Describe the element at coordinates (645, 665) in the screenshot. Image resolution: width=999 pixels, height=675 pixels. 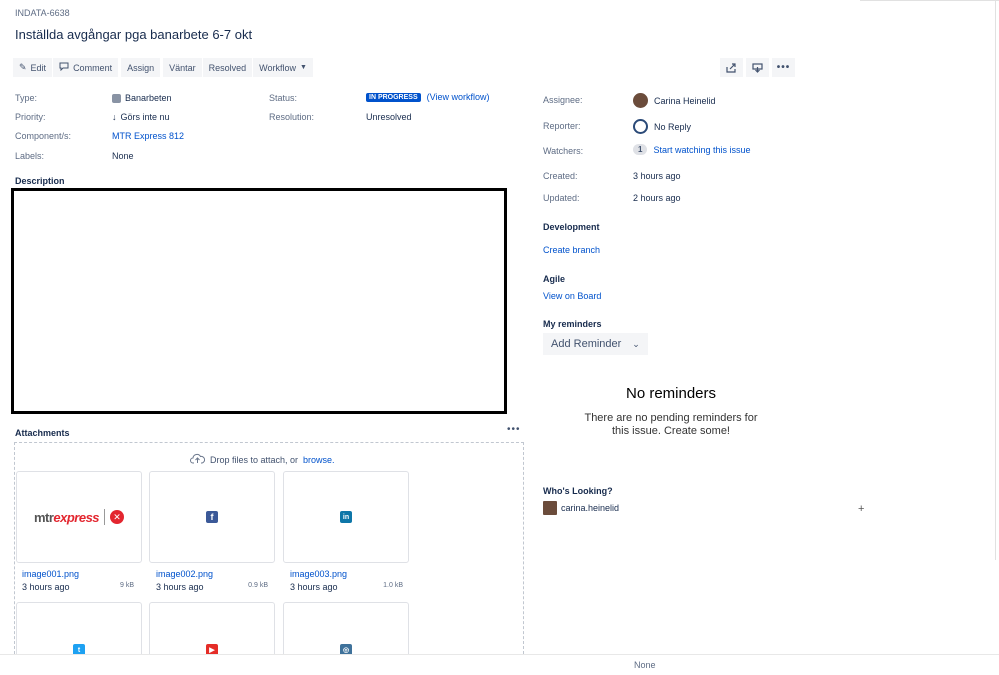
I see `bottom-none-text: None` at that location.